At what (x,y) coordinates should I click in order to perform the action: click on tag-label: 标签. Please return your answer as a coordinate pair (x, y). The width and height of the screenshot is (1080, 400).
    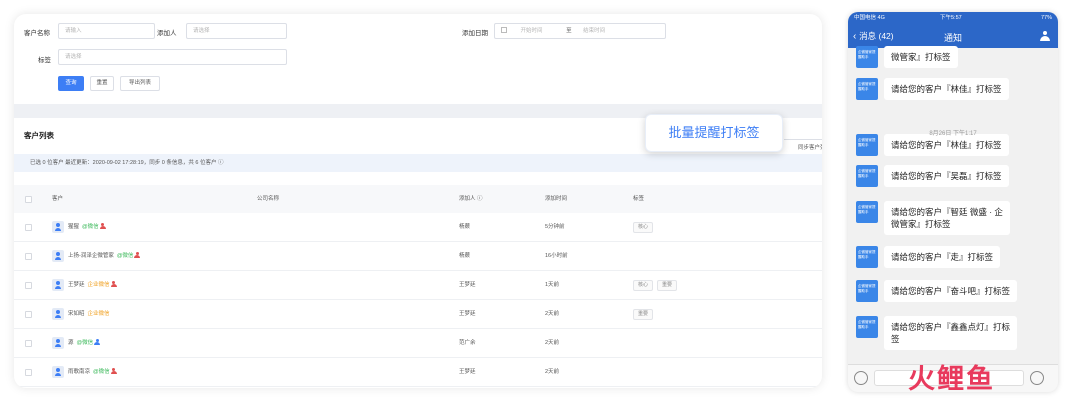
    Looking at the image, I should click on (44, 60).